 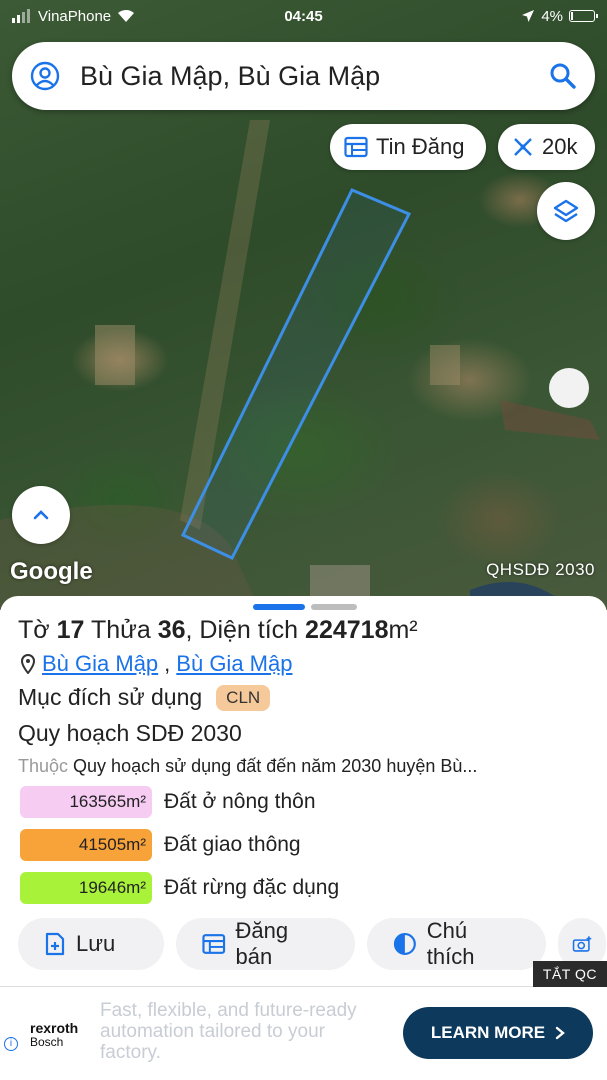 I want to click on search-icon, so click(x=563, y=76).